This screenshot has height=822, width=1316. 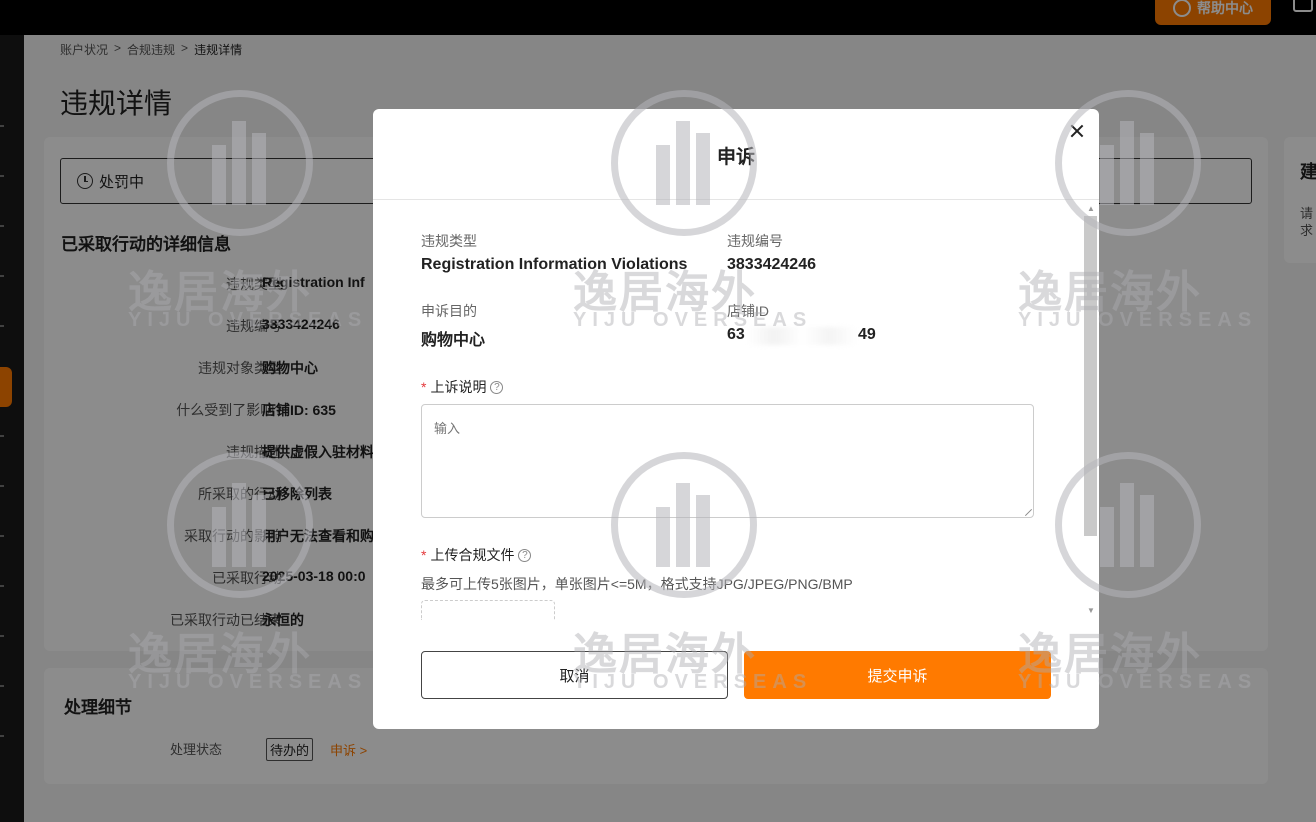 I want to click on upload-hint: 最多可上传5张图片，单张图片<=5M，格式支持JPG/JPEG/PNG/BMP, so click(x=637, y=584).